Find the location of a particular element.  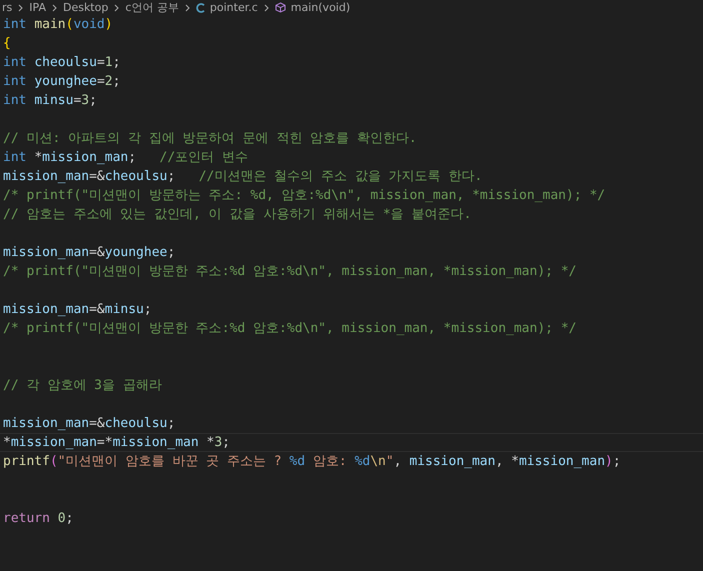

c-language-icon is located at coordinates (200, 7).